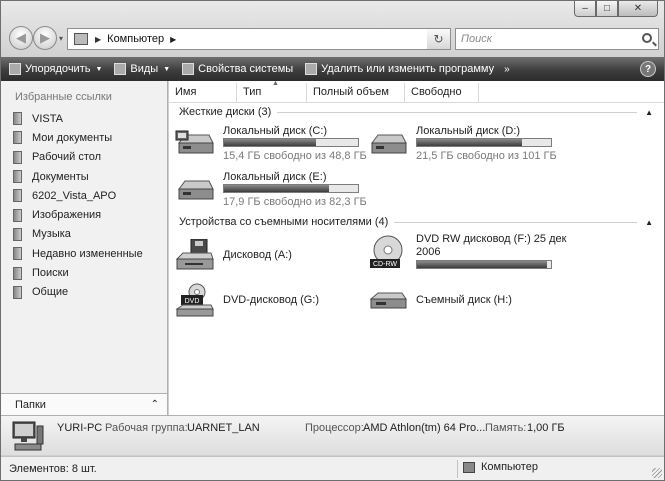 The width and height of the screenshot is (665, 481). I want to click on dvd-badge: DVD, so click(192, 301).